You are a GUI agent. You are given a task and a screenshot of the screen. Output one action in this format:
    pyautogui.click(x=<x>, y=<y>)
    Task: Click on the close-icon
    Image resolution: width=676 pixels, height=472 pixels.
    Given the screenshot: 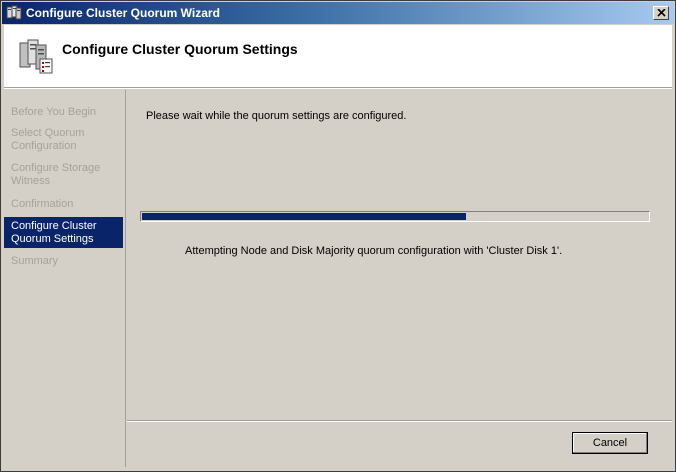 What is the action you would take?
    pyautogui.click(x=661, y=13)
    